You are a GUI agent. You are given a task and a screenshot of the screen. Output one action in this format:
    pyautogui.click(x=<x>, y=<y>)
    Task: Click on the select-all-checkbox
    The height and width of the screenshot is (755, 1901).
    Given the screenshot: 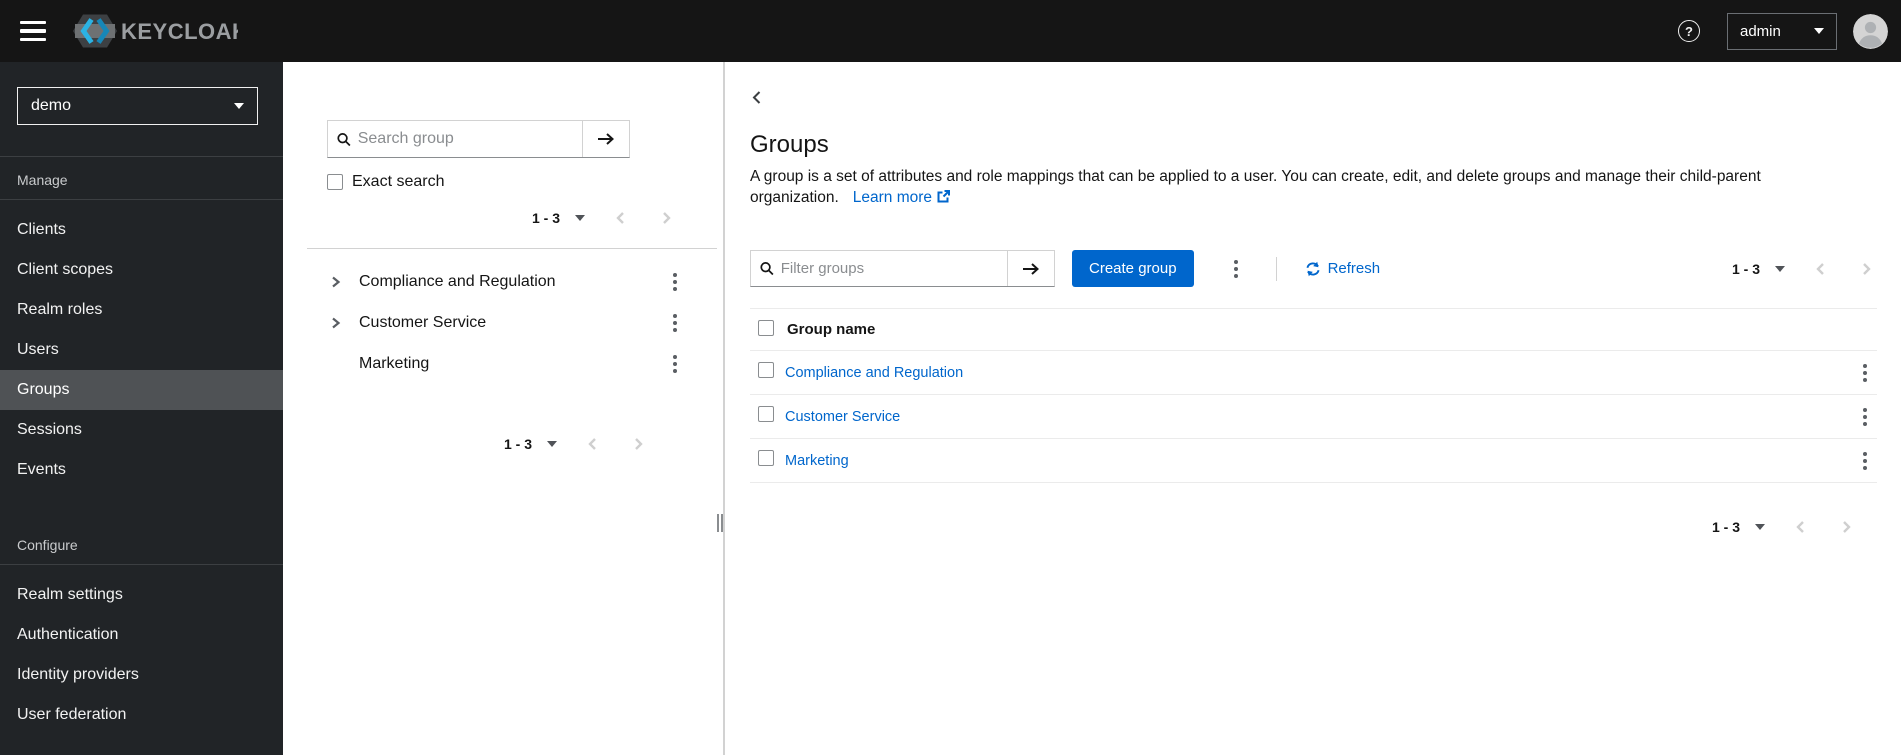 What is the action you would take?
    pyautogui.click(x=766, y=327)
    